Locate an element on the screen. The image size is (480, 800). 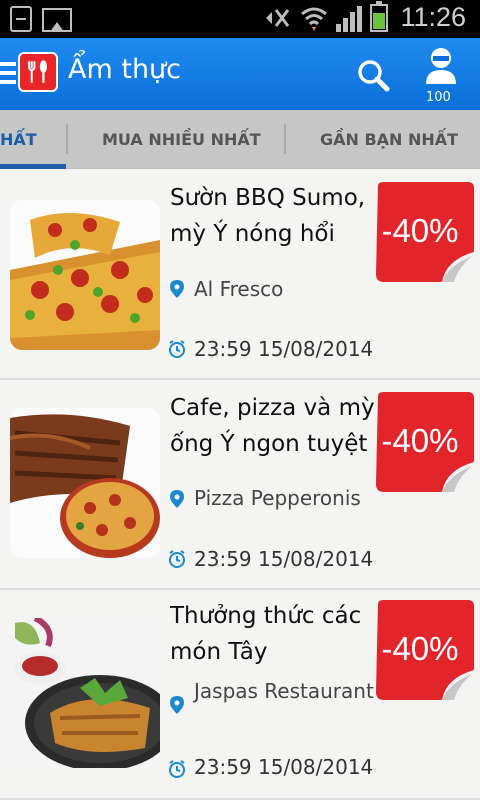
wifi-icon is located at coordinates (314, 19).